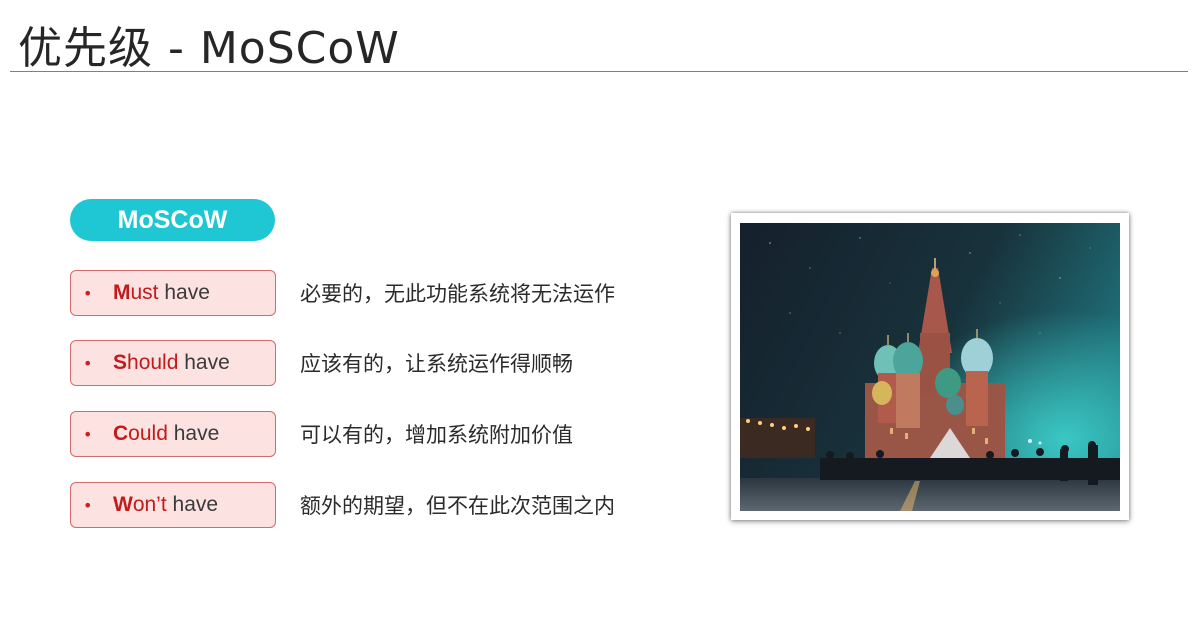 The image size is (1201, 639). I want to click on could-have-box: • Could have, so click(173, 434).